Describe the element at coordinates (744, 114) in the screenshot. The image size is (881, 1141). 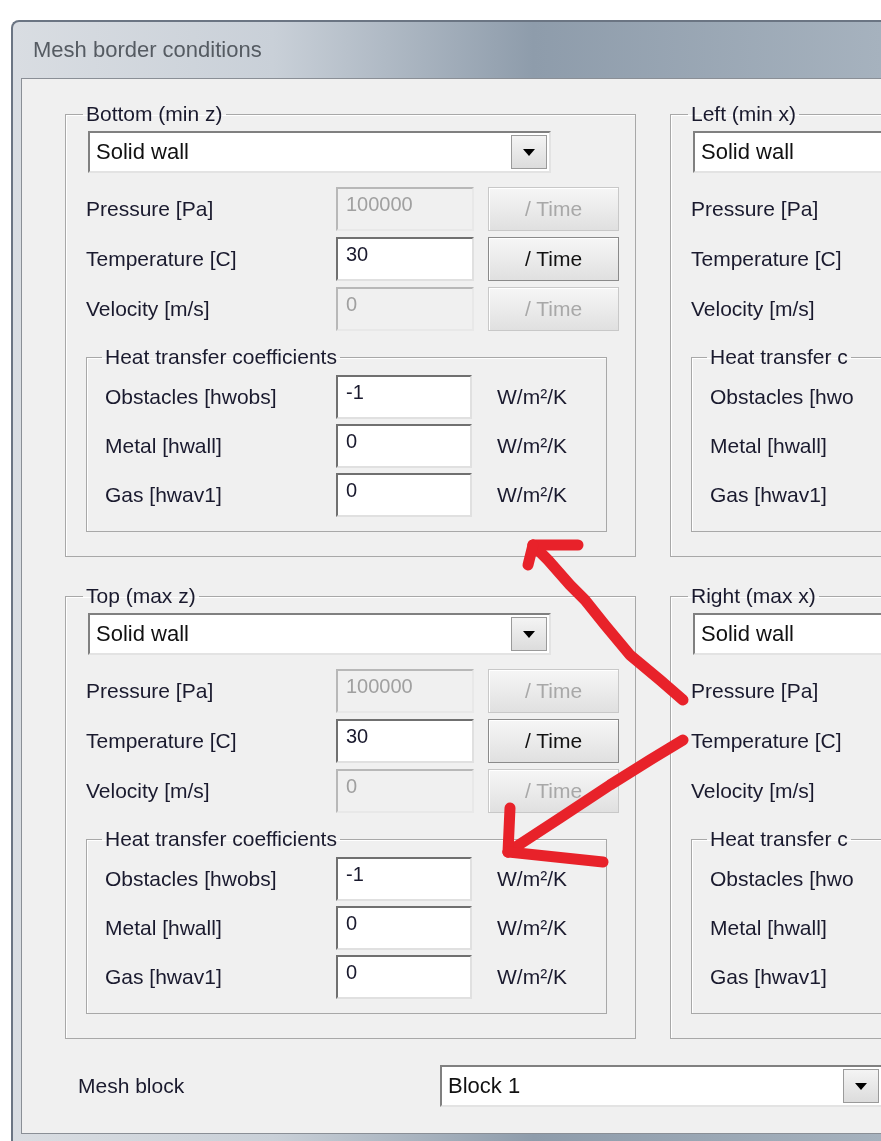
I see `group-title: Left (min x)` at that location.